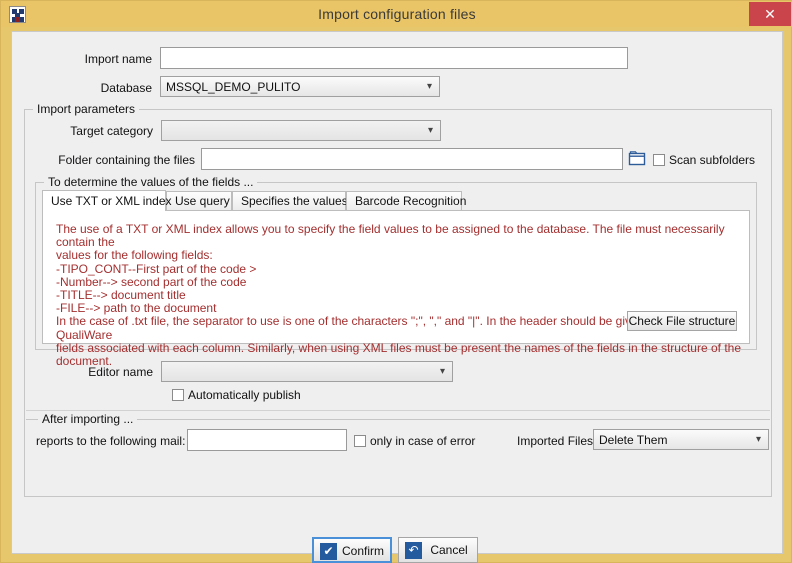 Image resolution: width=792 pixels, height=563 pixels. What do you see at coordinates (659, 160) in the screenshot?
I see `scan-subfolders-box` at bounding box center [659, 160].